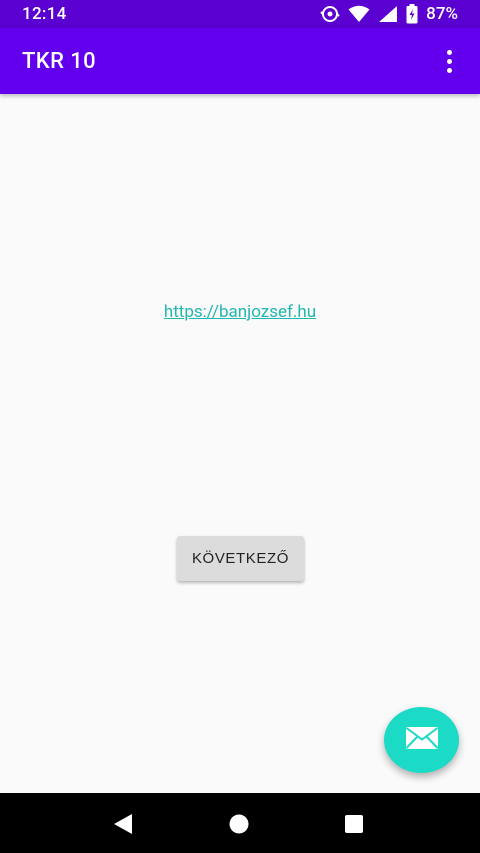  Describe the element at coordinates (330, 14) in the screenshot. I see `sync-icon` at that location.